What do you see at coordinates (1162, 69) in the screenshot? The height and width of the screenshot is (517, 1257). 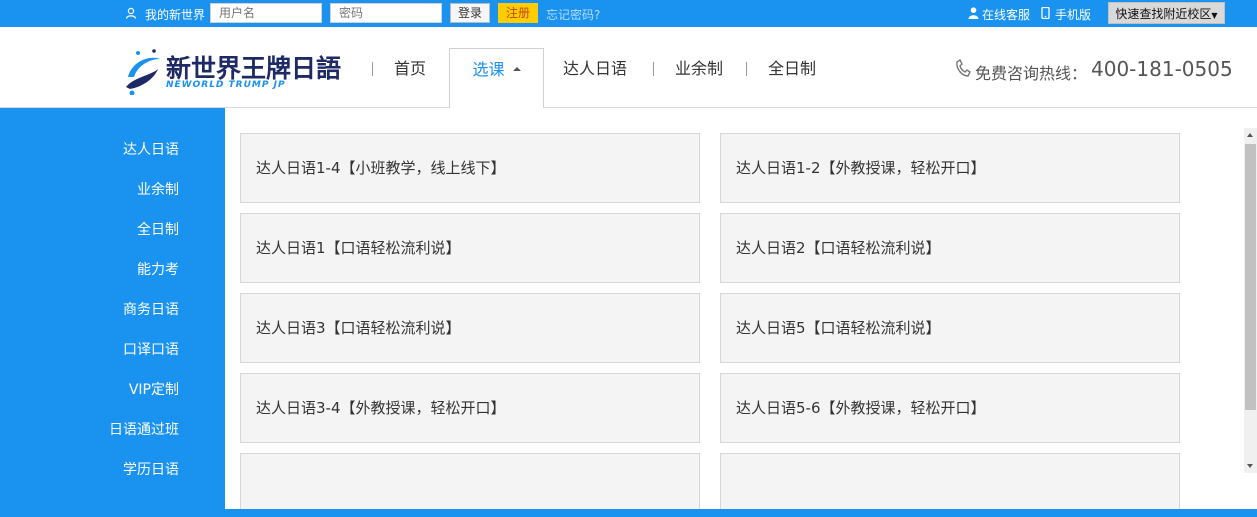 I see `hotline-number: 400-181-0505` at bounding box center [1162, 69].